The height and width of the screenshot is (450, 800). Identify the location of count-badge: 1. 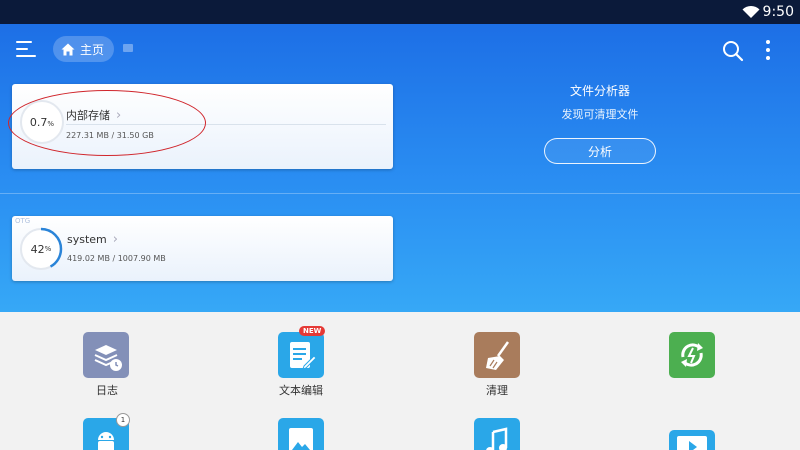
(123, 420).